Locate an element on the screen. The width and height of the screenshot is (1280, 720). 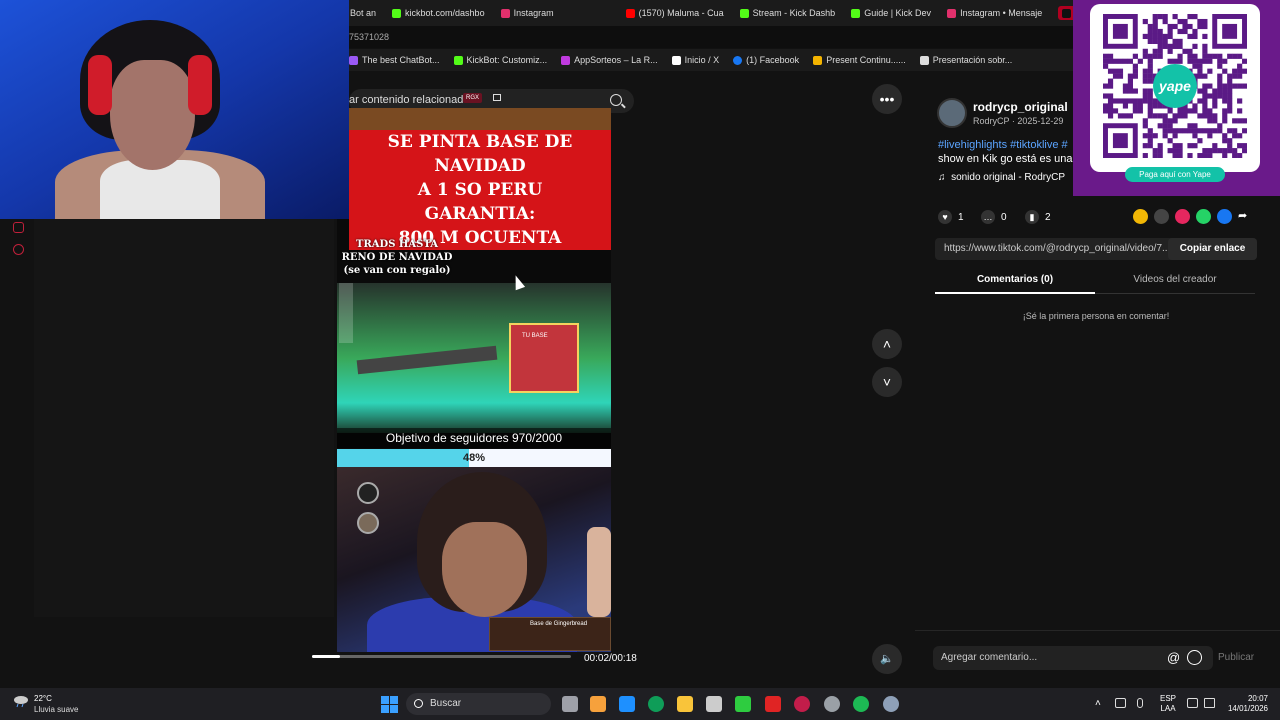
minecraft-icon is located at coordinates (743, 704).